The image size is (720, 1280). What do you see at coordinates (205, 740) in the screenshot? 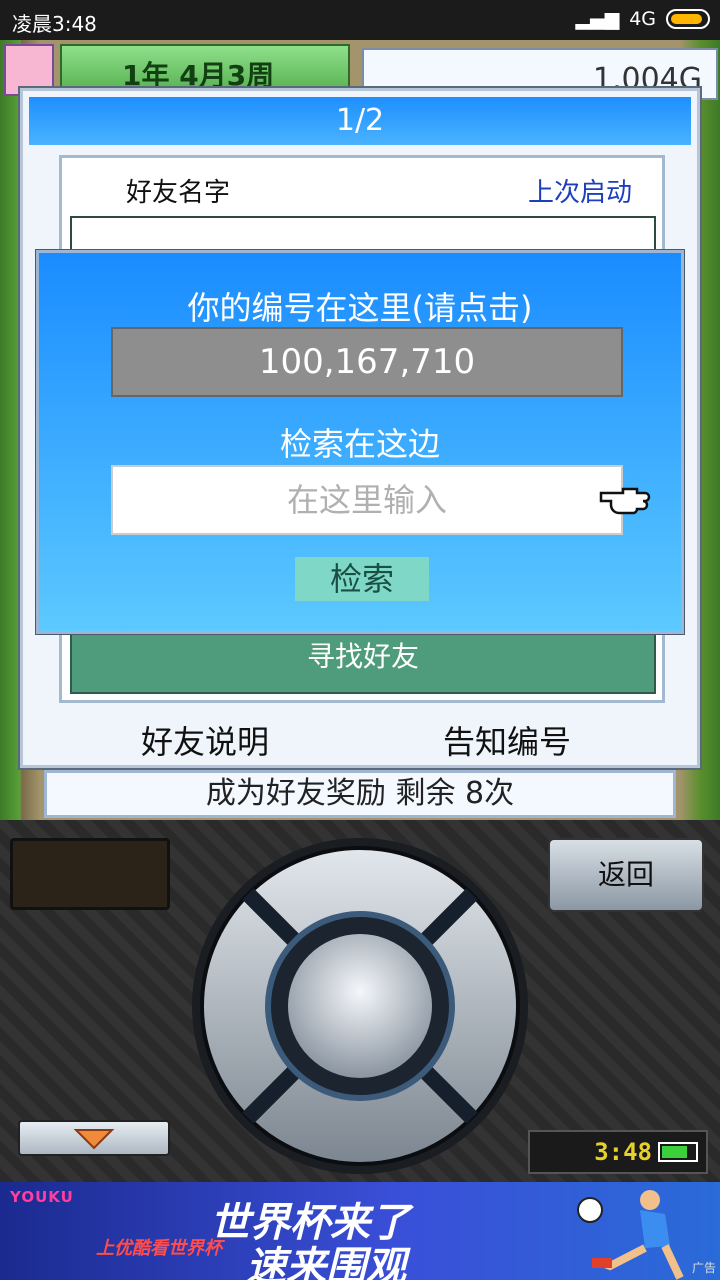
I see `friend-help-button: 好友说明` at bounding box center [205, 740].